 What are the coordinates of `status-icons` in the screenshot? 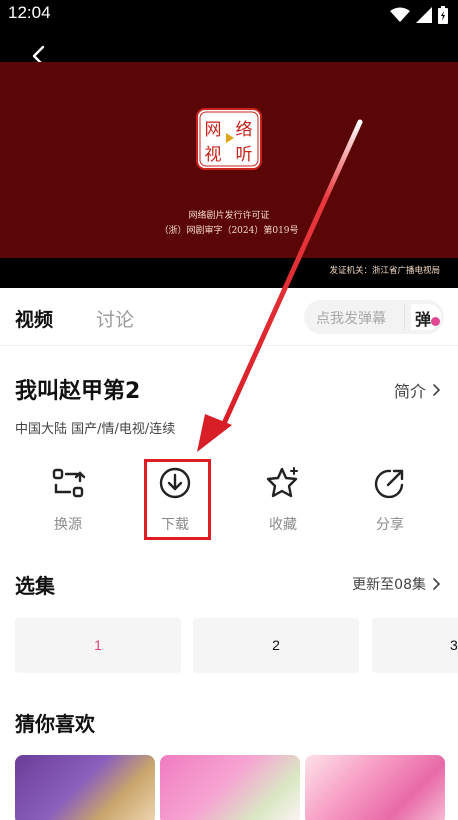 It's located at (419, 15).